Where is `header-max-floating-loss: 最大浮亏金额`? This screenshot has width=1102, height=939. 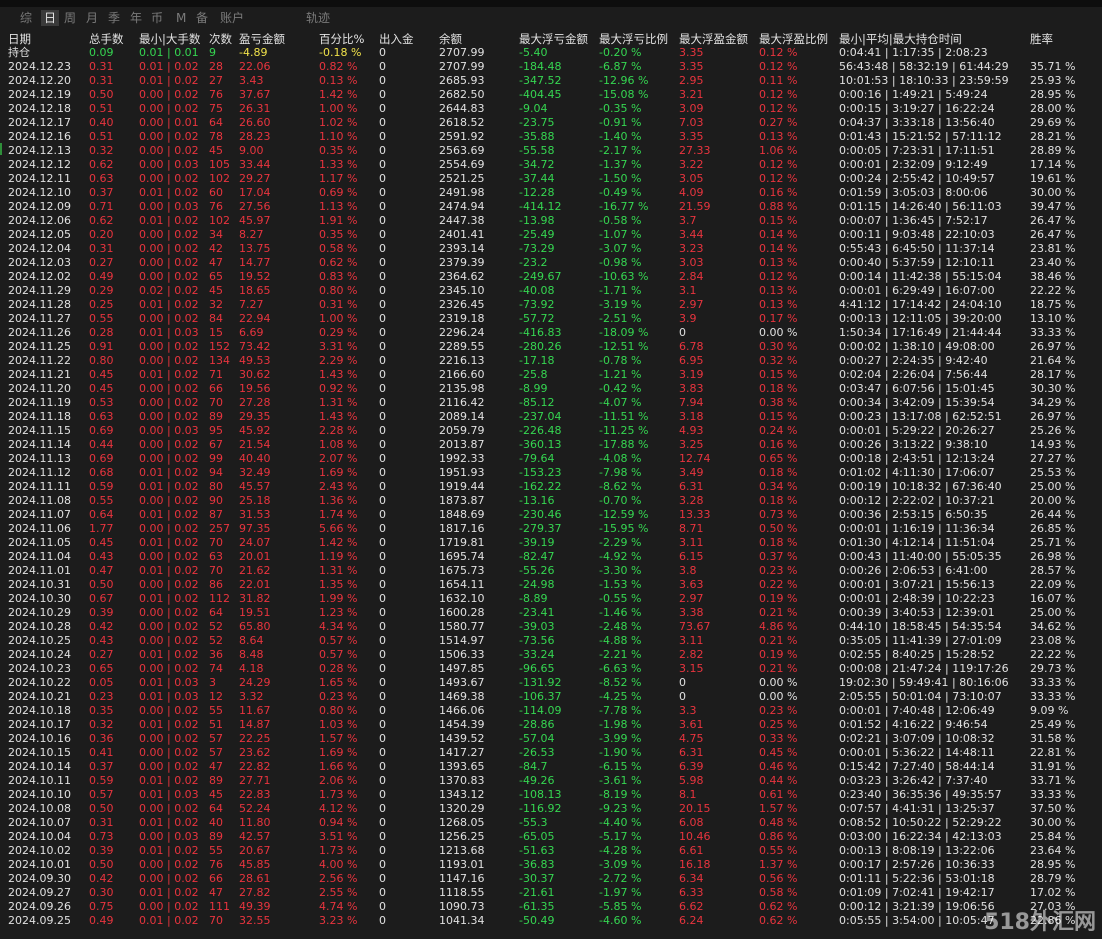
header-max-floating-loss: 最大浮亏金额 is located at coordinates (553, 39).